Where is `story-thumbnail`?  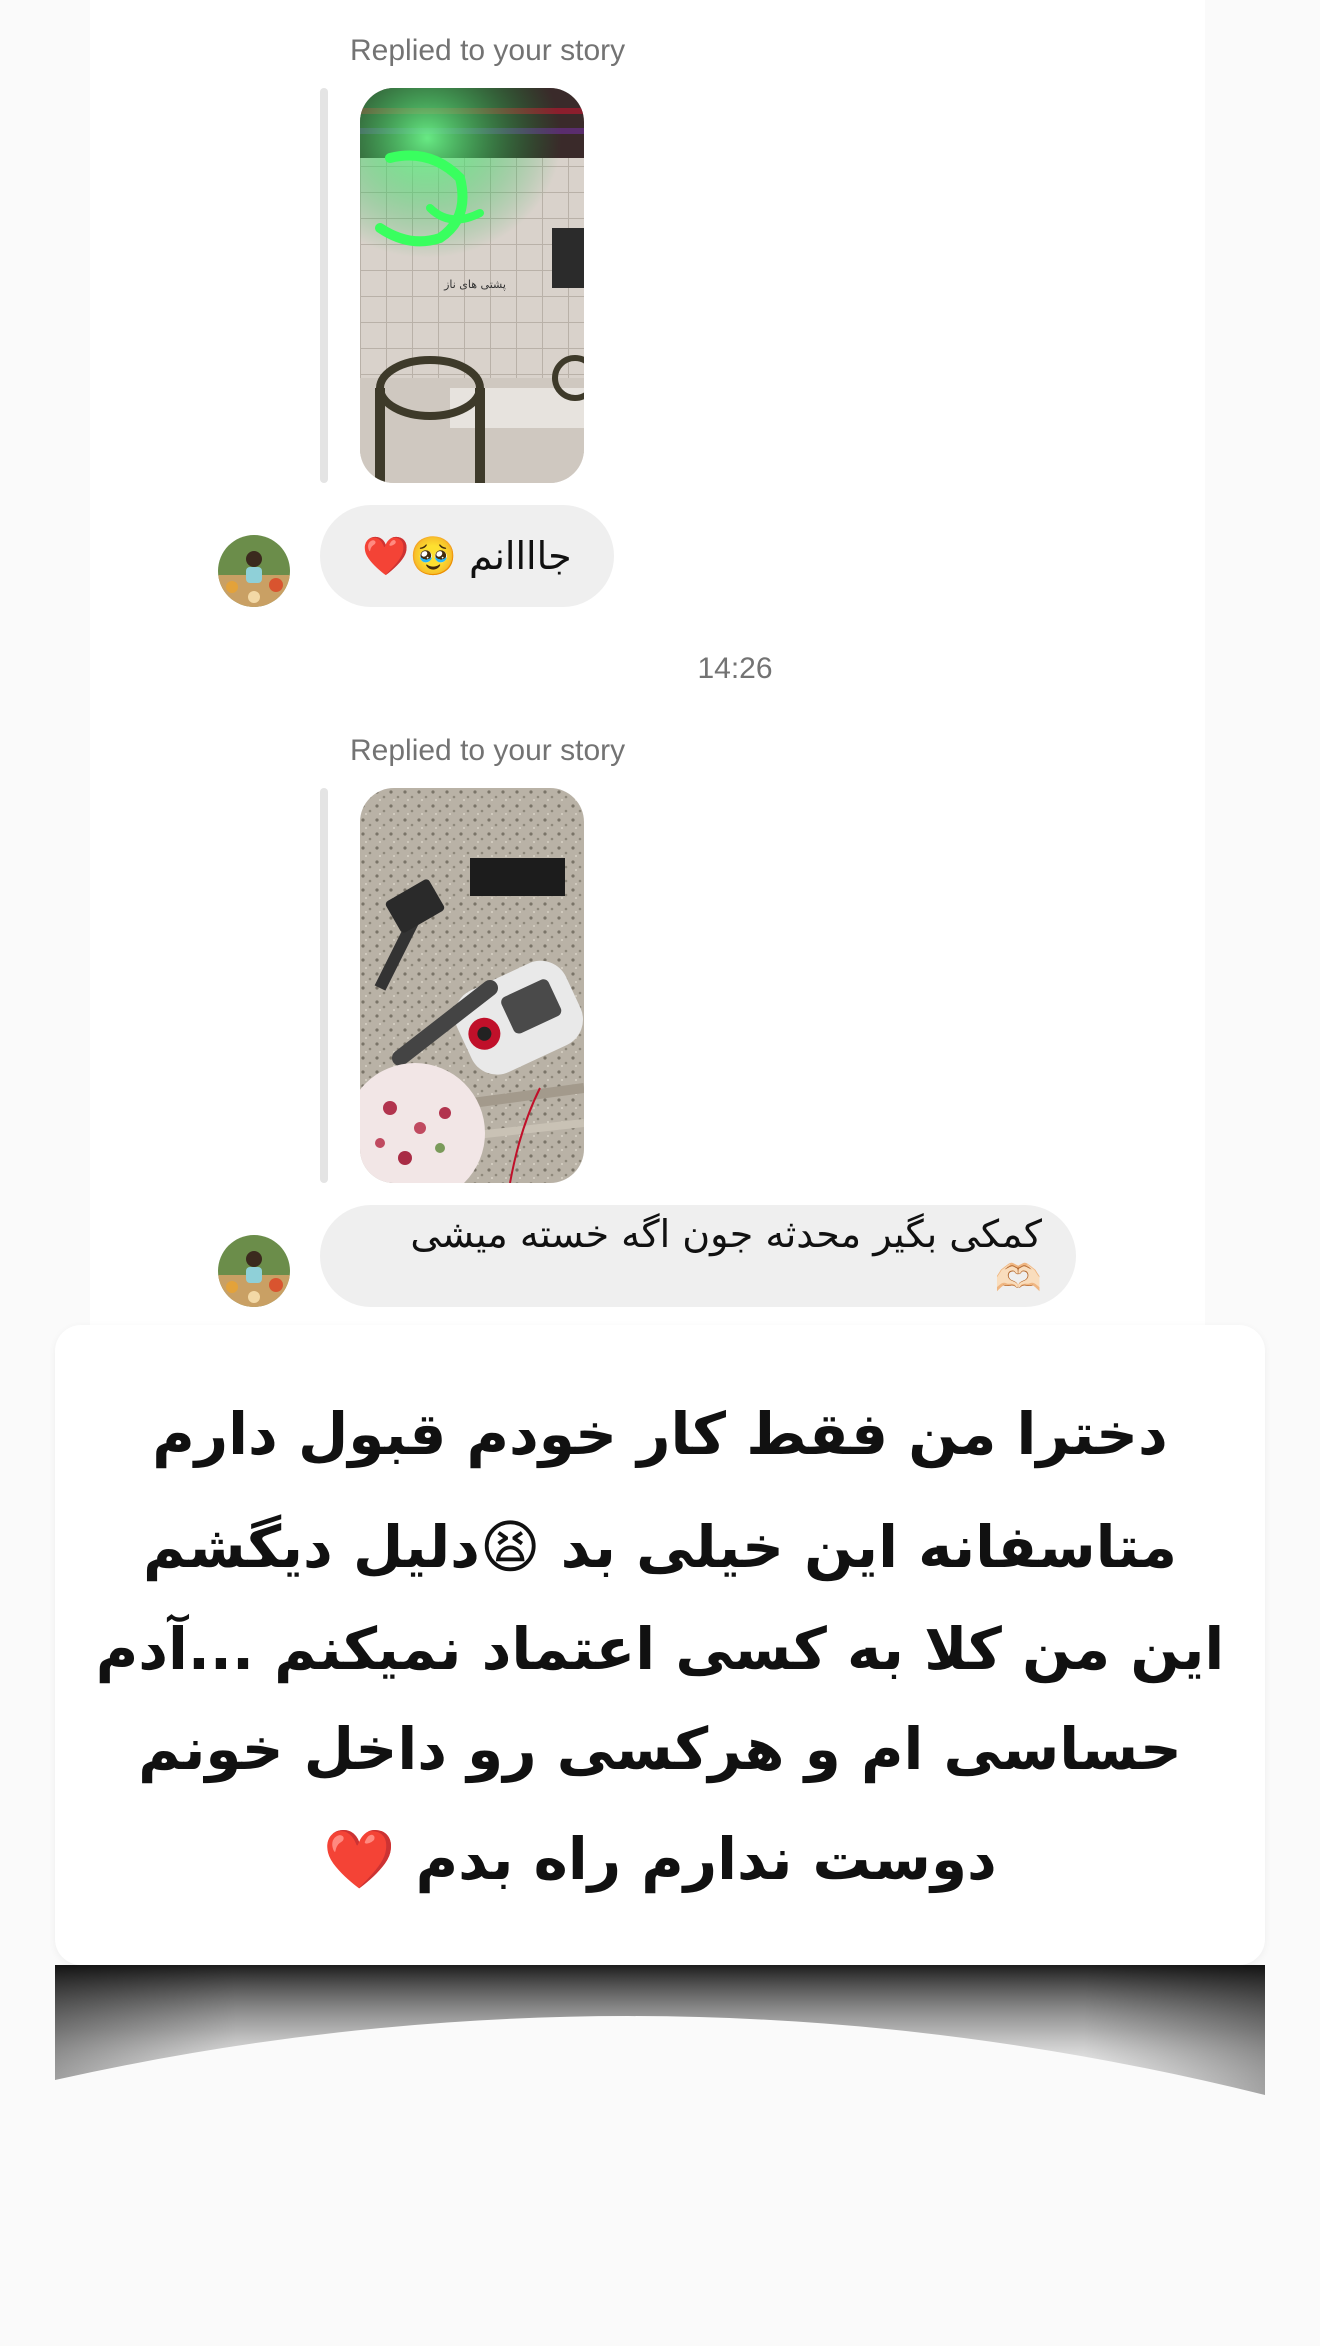 story-thumbnail is located at coordinates (472, 985).